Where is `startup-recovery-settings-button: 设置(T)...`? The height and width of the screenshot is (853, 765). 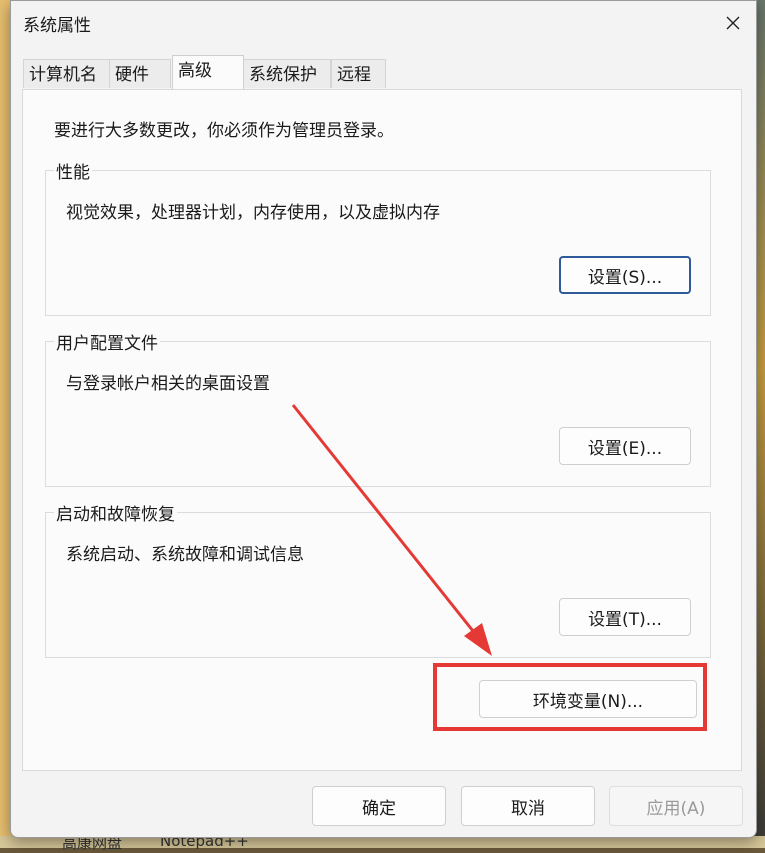 startup-recovery-settings-button: 设置(T)... is located at coordinates (625, 617).